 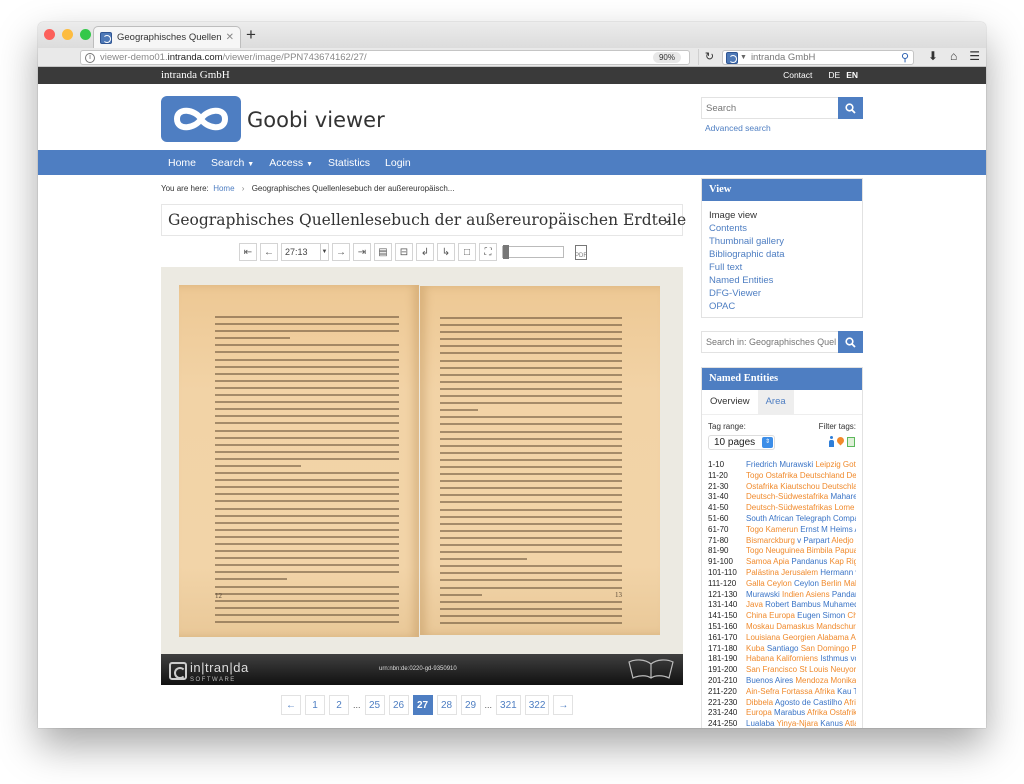 I want to click on entity-tag: Yinya-Njara, so click(x=799, y=723).